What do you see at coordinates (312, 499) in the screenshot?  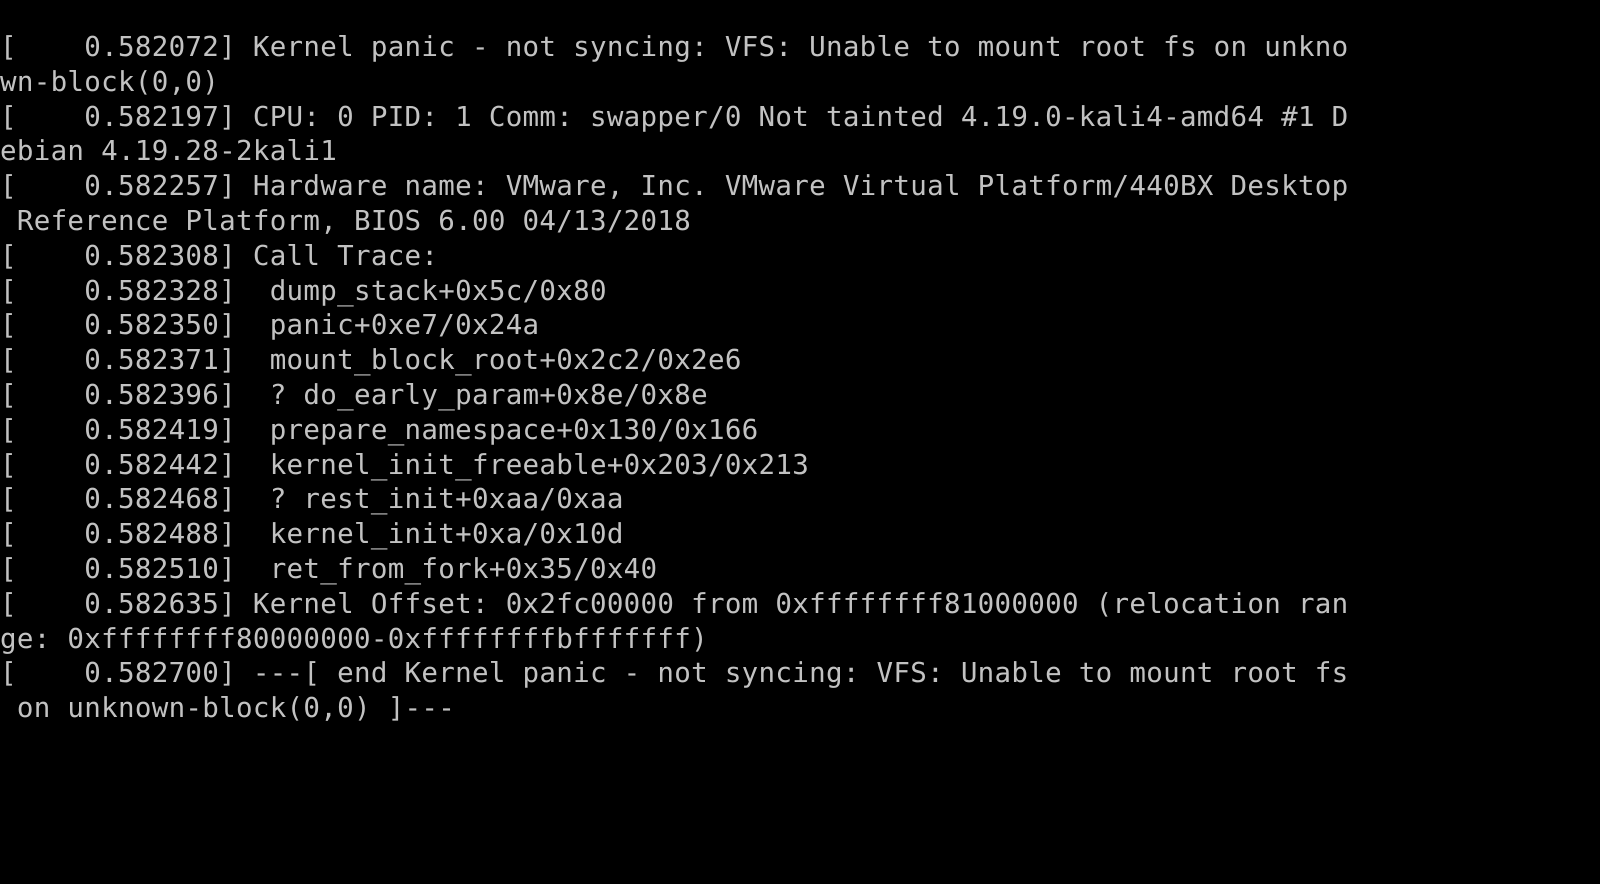 I see `kernel-log-line: [ 0.582468] ? rest_init+0xaa/0xaa` at bounding box center [312, 499].